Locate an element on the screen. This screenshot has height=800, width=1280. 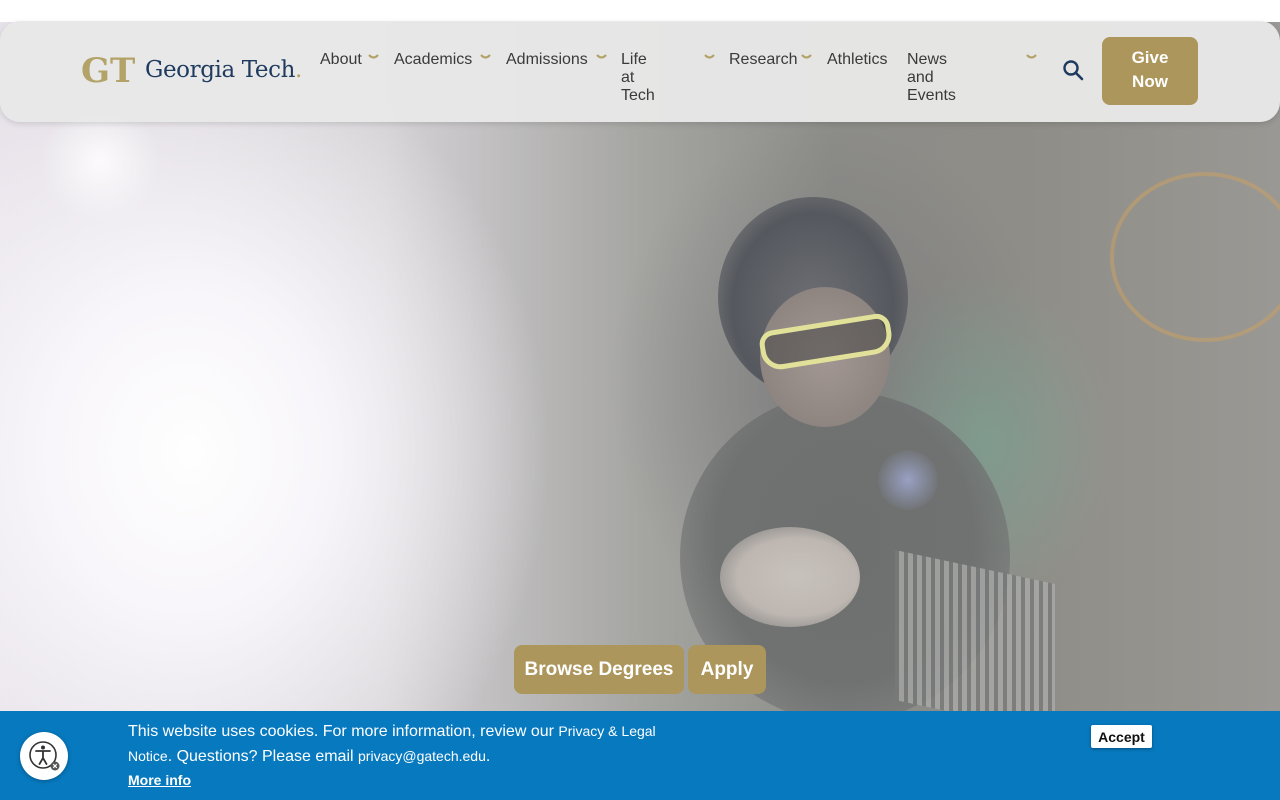
logo-wordmark-text: Georgia Tech is located at coordinates (220, 70).